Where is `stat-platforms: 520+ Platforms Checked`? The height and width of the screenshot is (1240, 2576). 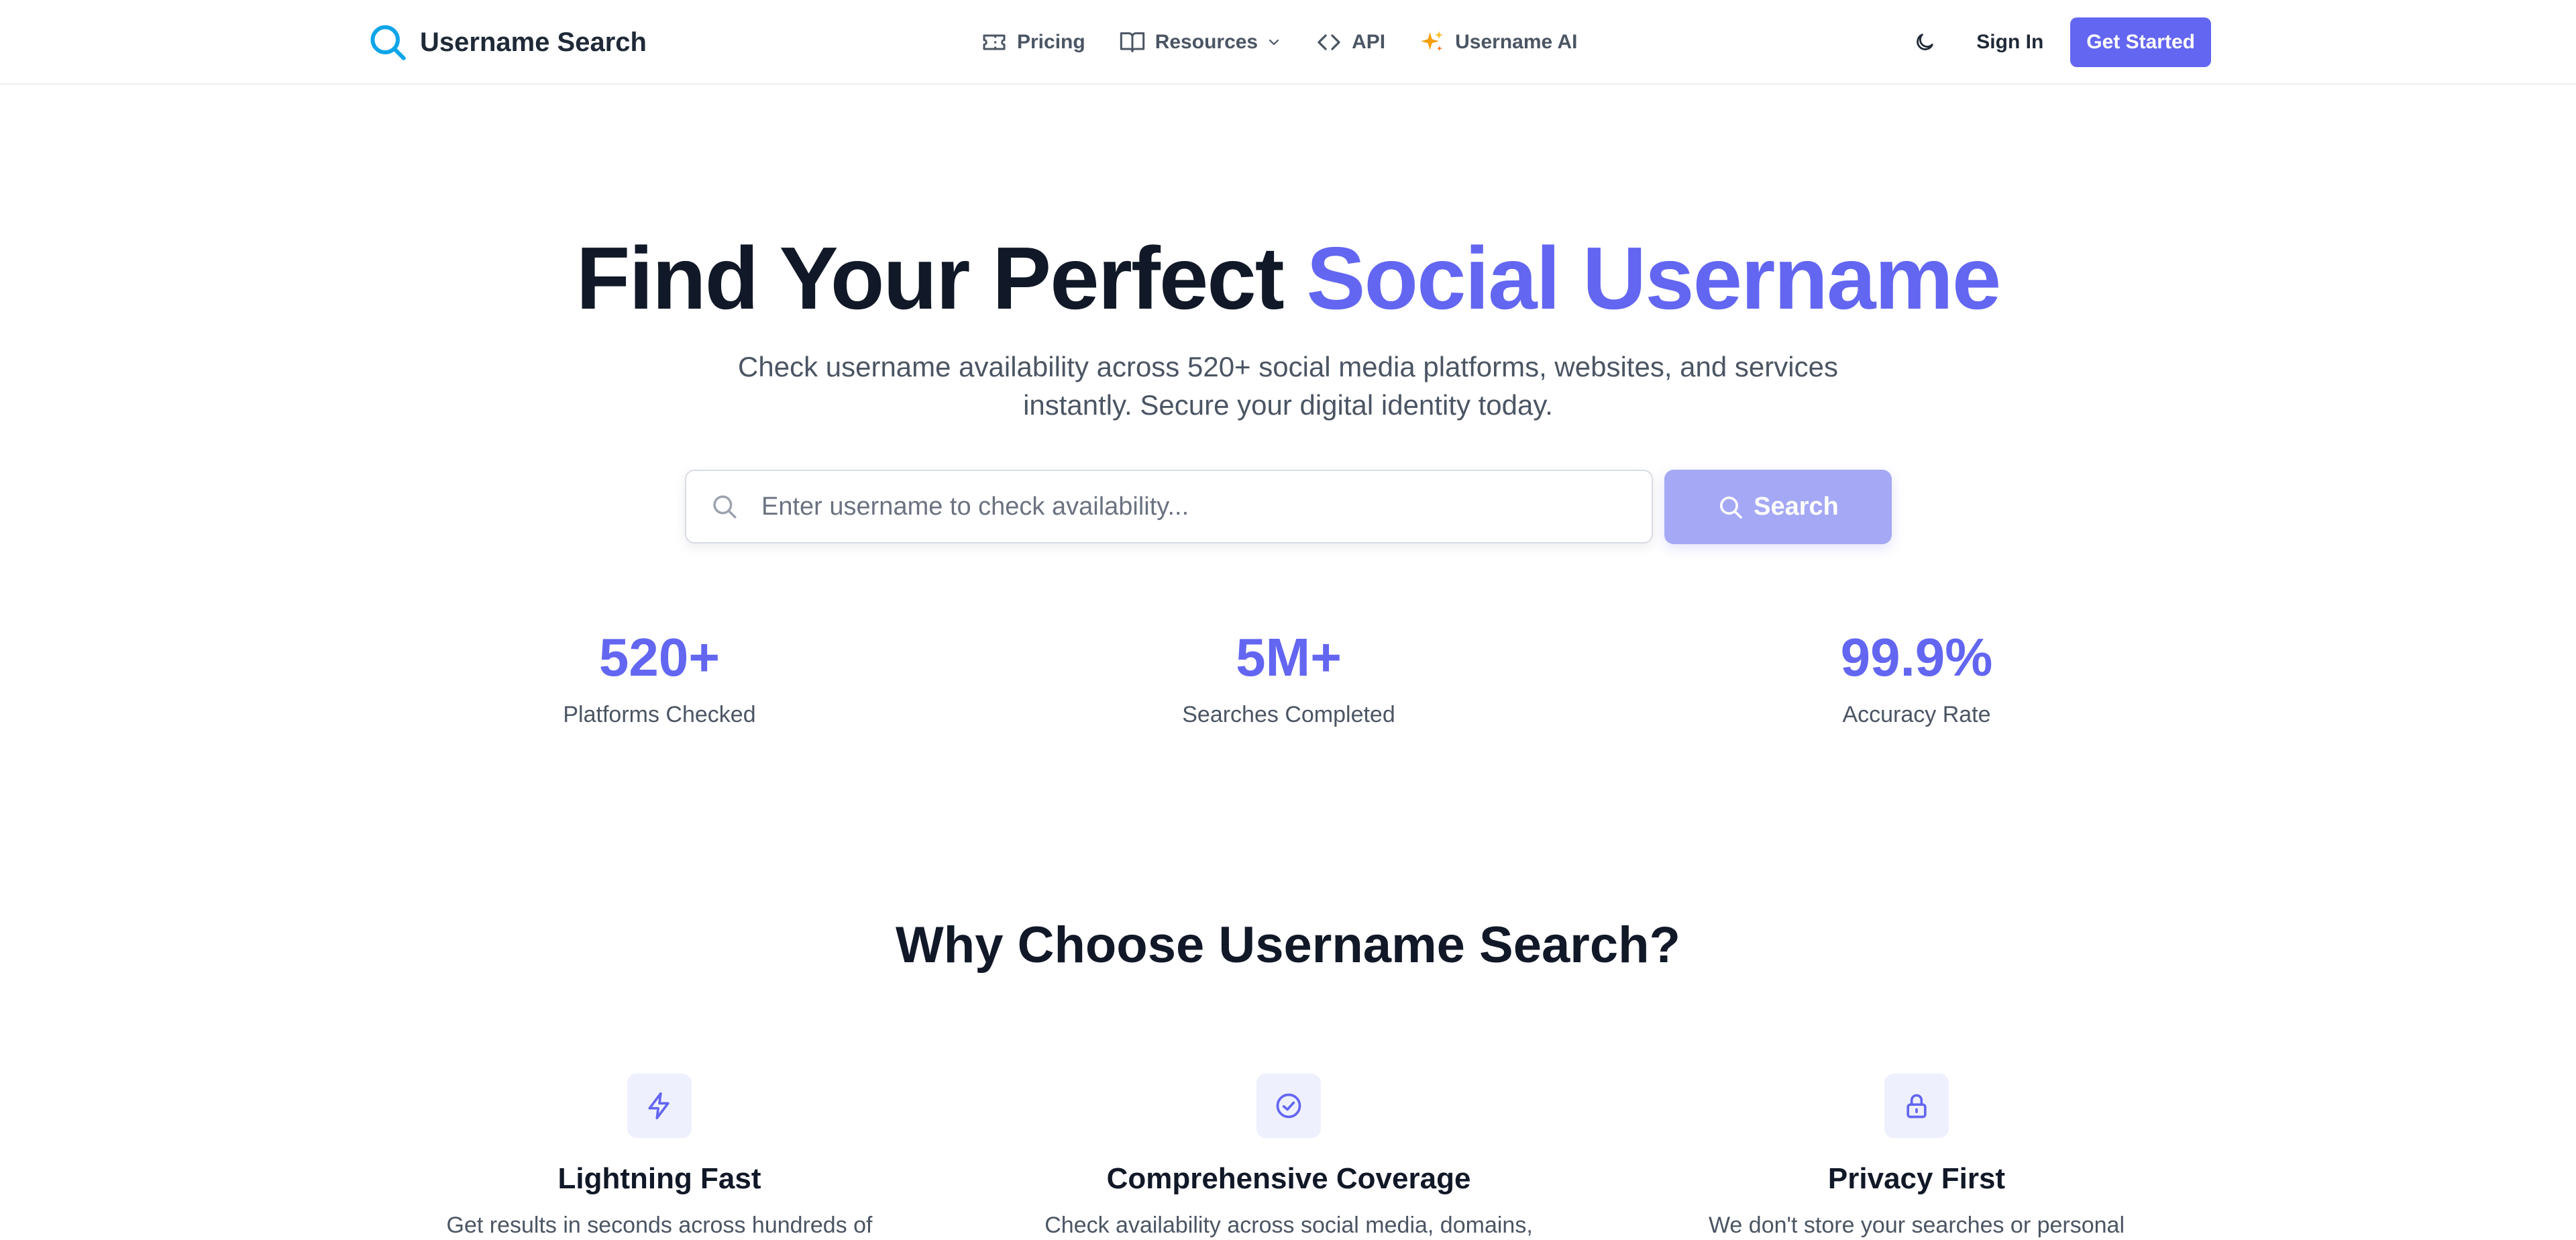 stat-platforms: 520+ Platforms Checked is located at coordinates (659, 676).